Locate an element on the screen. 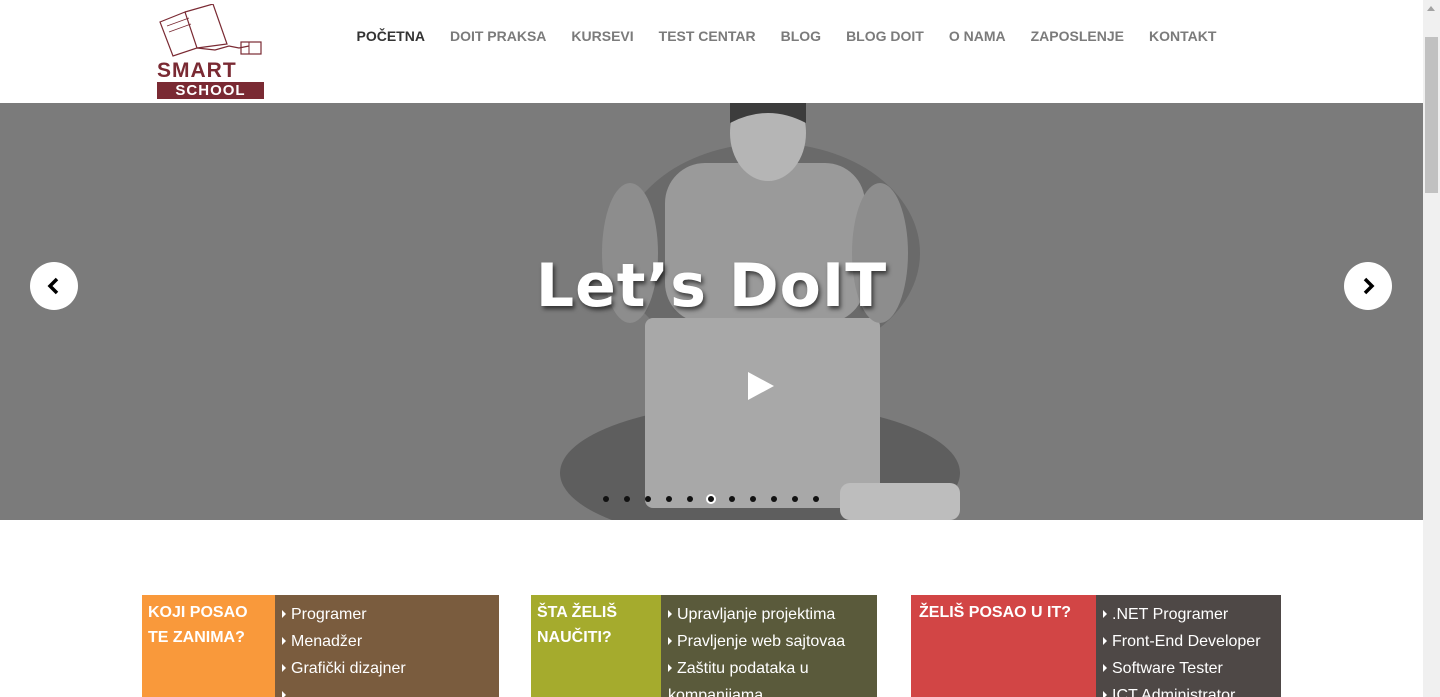 This screenshot has width=1440, height=697. it-link-front-end-developer: Front-End Developer is located at coordinates (1188, 641).